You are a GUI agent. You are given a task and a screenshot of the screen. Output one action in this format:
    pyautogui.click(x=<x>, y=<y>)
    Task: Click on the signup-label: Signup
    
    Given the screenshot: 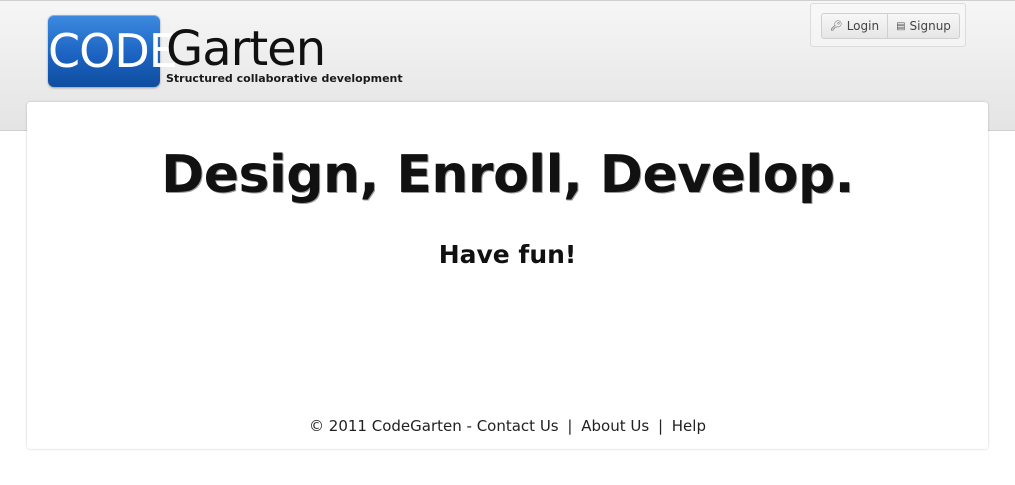 What is the action you would take?
    pyautogui.click(x=930, y=26)
    